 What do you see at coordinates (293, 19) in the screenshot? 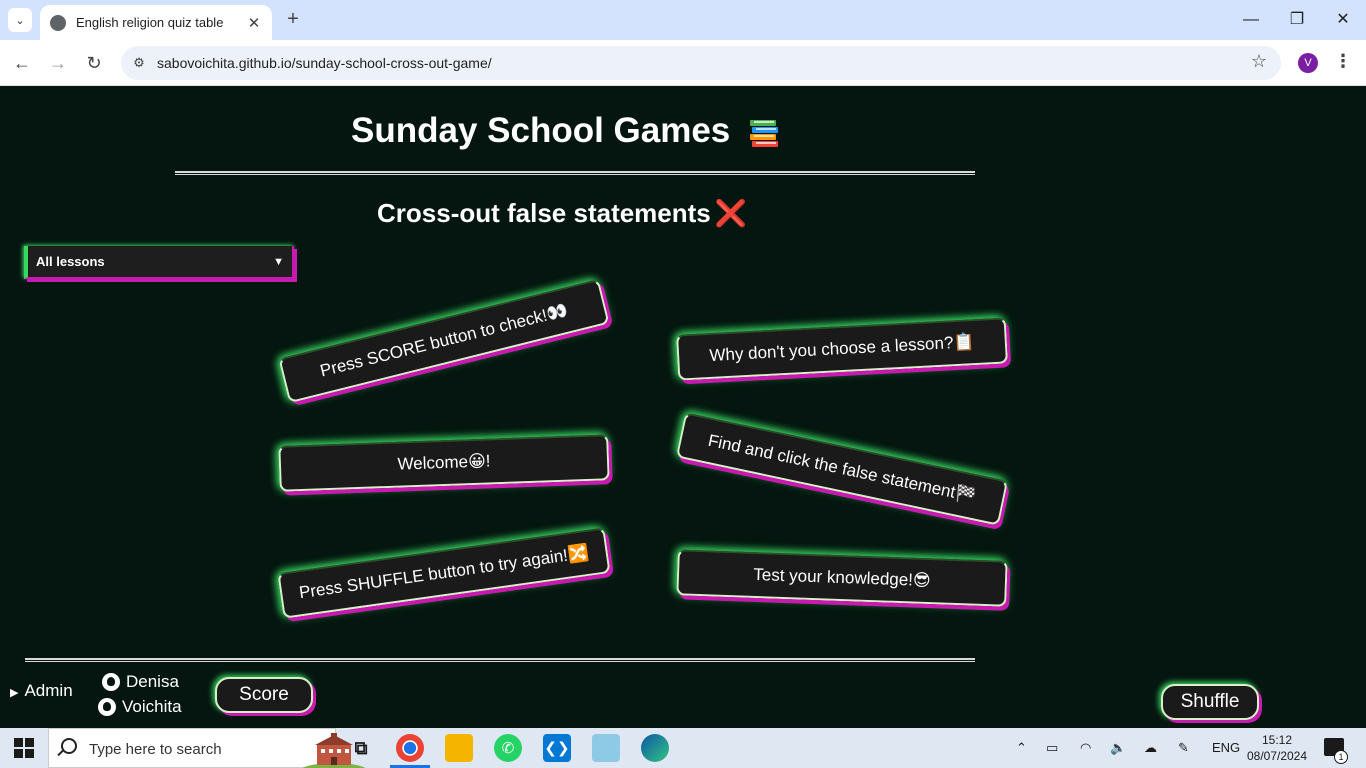
I see `new-tab-icon: +` at bounding box center [293, 19].